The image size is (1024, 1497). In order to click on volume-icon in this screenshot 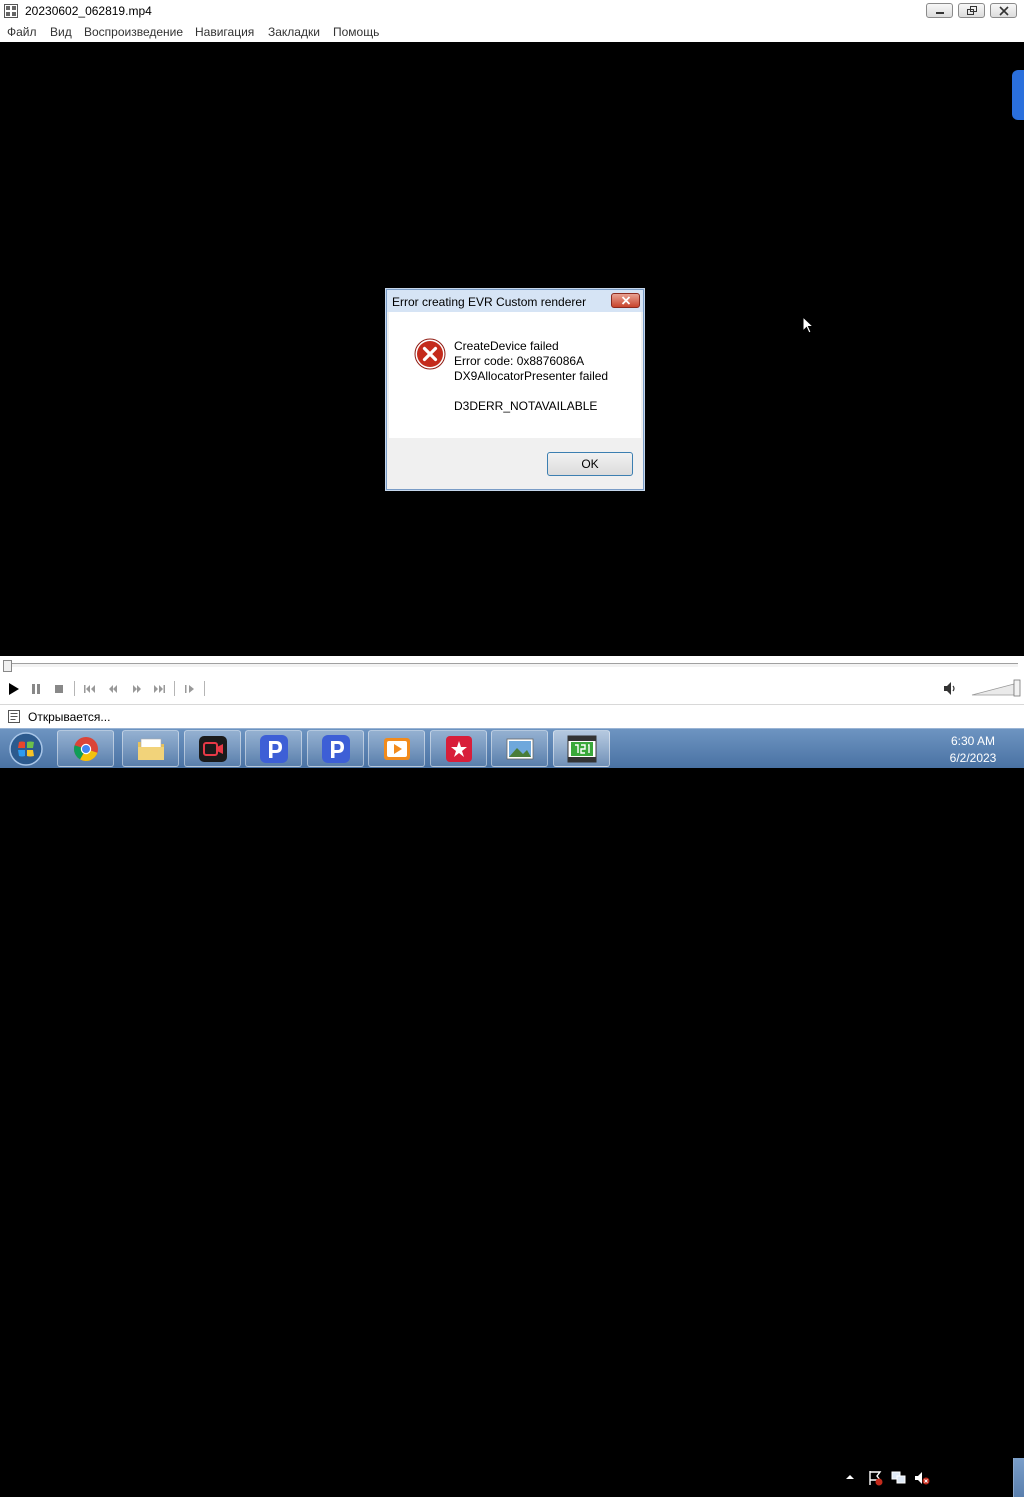, I will do `click(950, 688)`.